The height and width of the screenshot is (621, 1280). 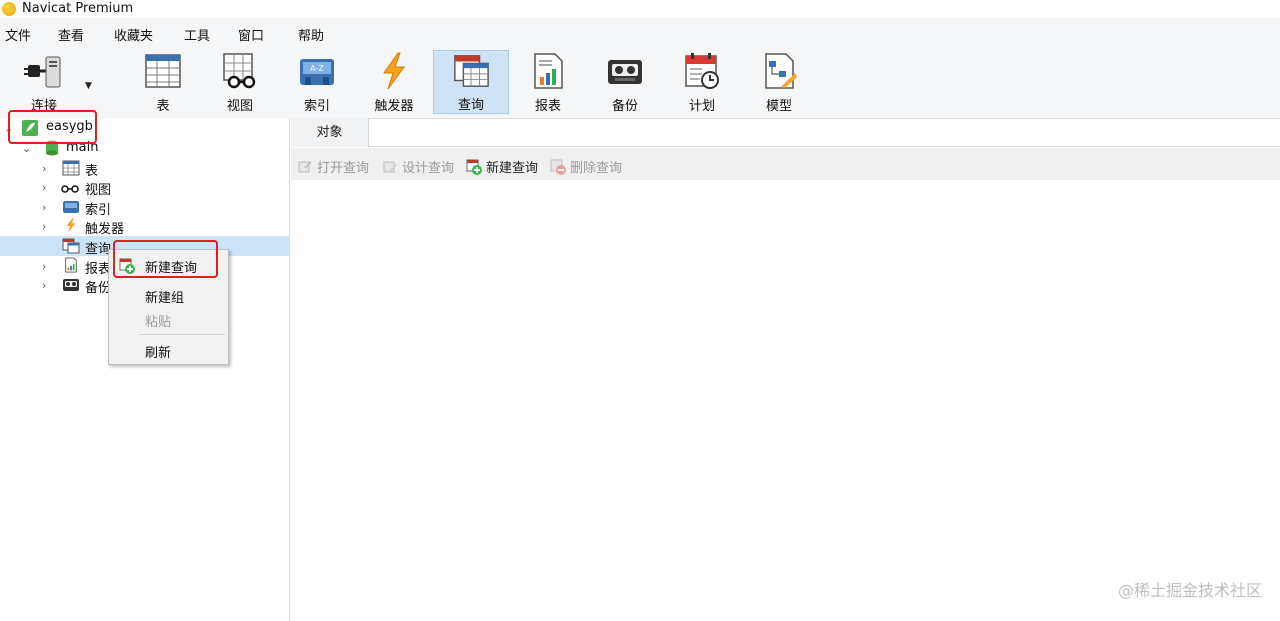 I want to click on report-button: 报表, so click(x=548, y=82).